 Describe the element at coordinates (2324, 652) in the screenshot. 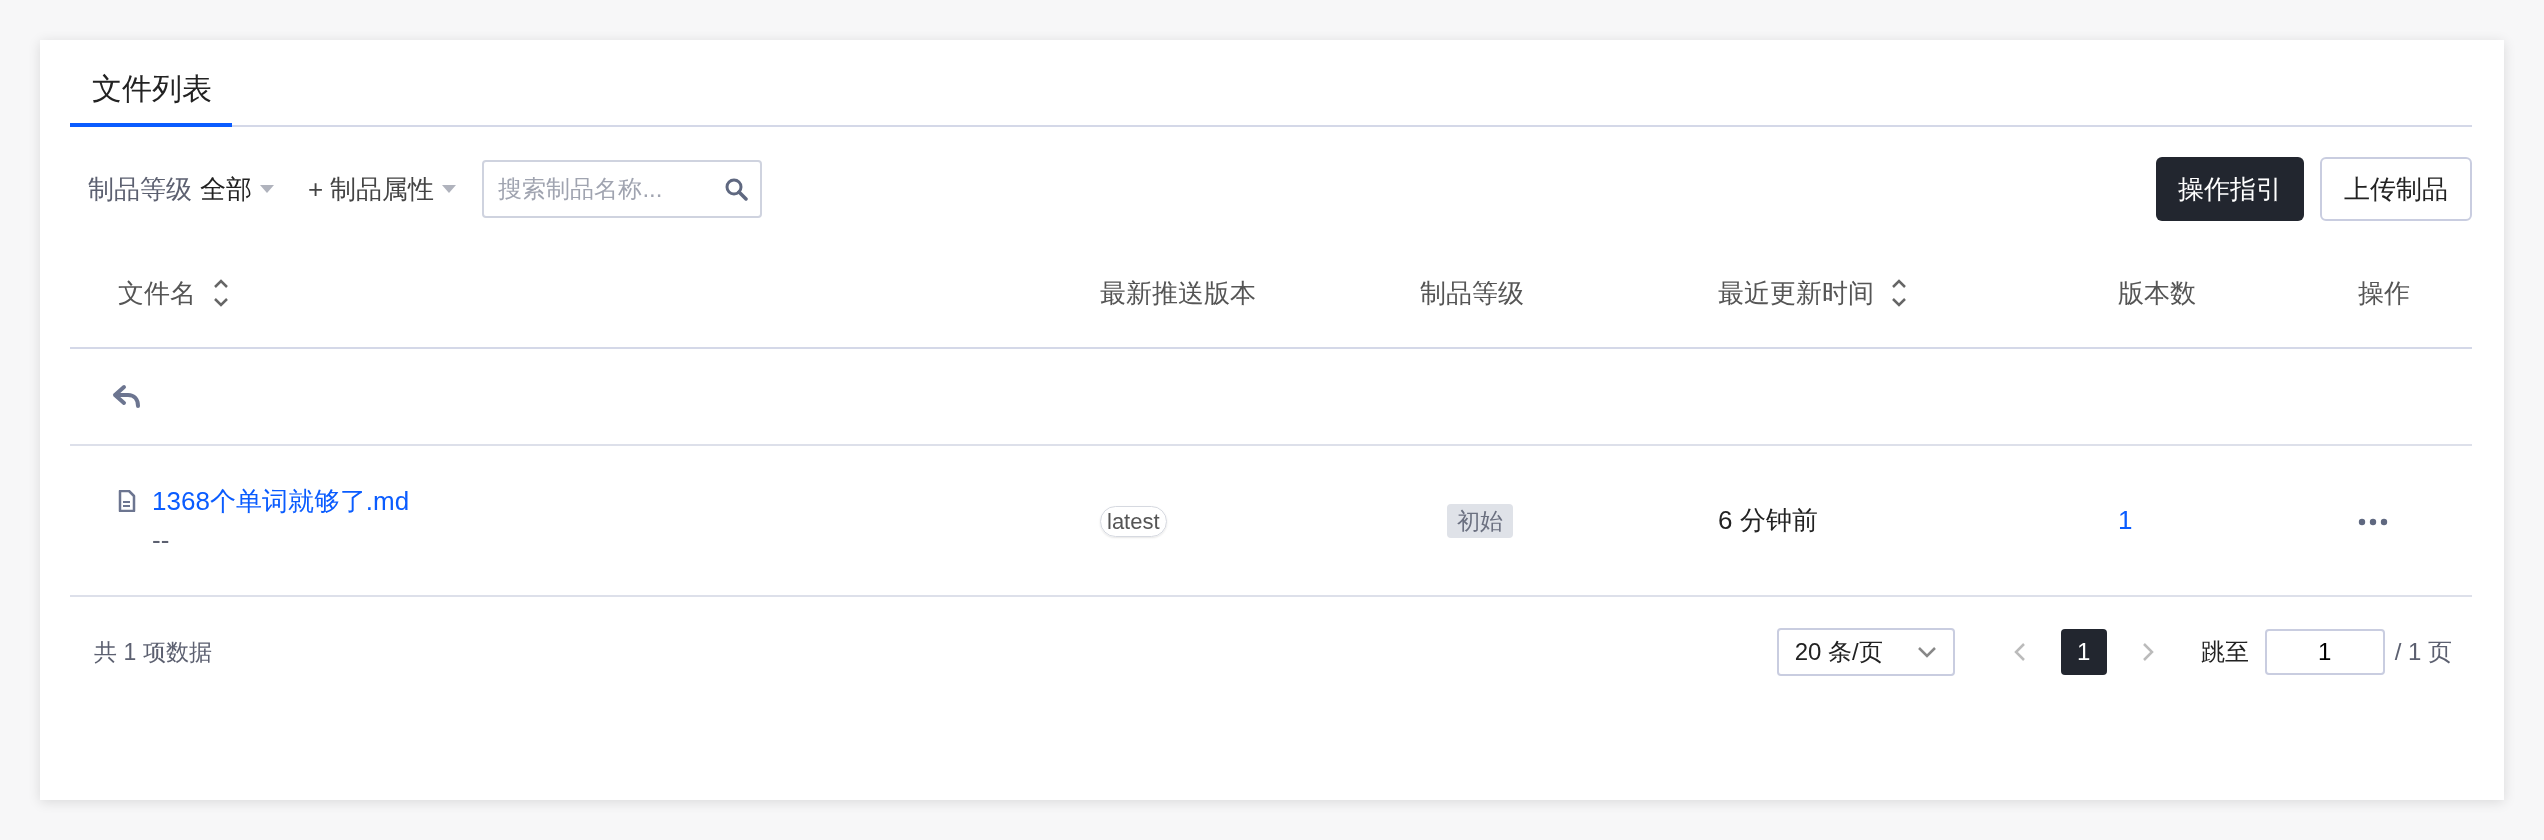

I see `jump-page-input: 1` at that location.